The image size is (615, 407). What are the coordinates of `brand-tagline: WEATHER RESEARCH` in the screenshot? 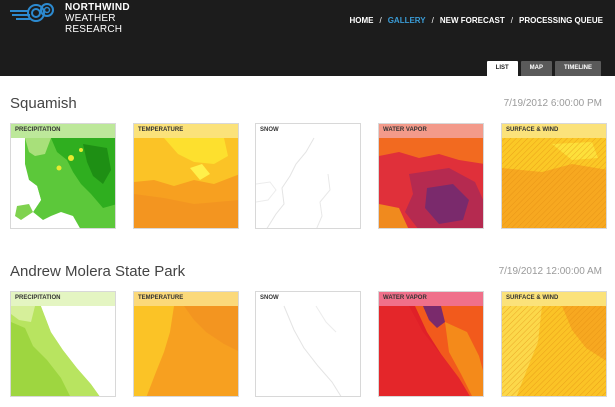 It's located at (94, 24).